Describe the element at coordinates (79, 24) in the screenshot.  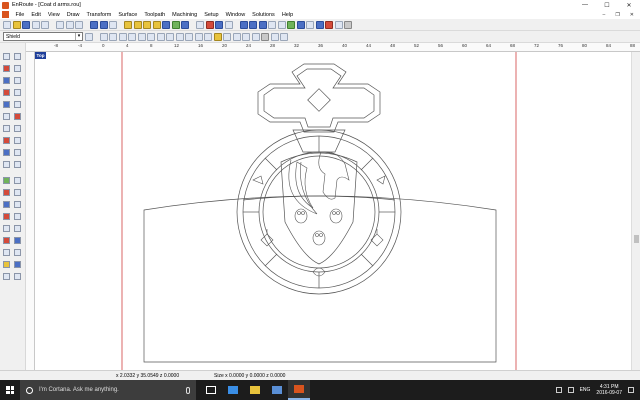
I see `paste-icon` at that location.